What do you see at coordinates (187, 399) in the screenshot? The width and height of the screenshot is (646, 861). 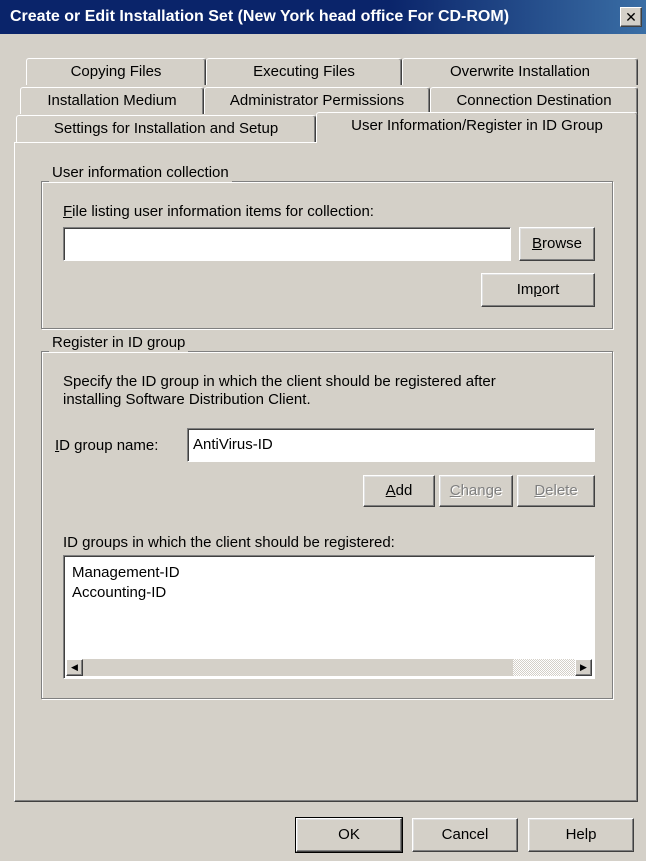 I see `register-description-line2: installing Software Distribution Client.` at bounding box center [187, 399].